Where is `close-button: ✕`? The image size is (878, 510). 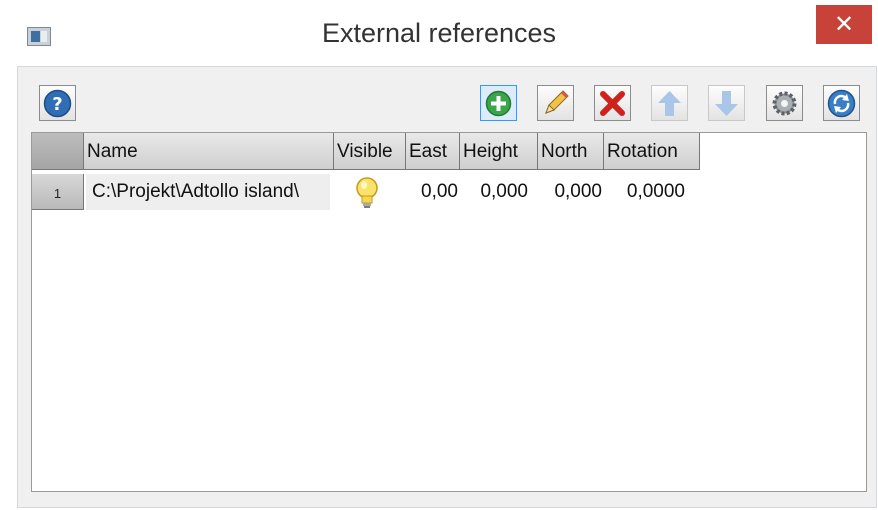
close-button: ✕ is located at coordinates (844, 24).